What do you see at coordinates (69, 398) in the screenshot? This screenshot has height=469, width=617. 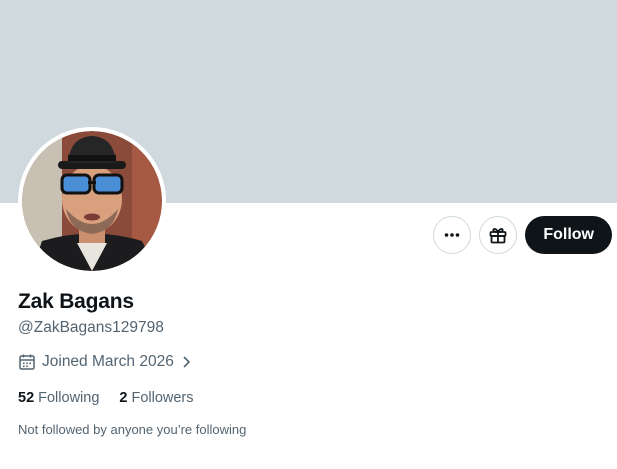 I see `following-label: Following` at bounding box center [69, 398].